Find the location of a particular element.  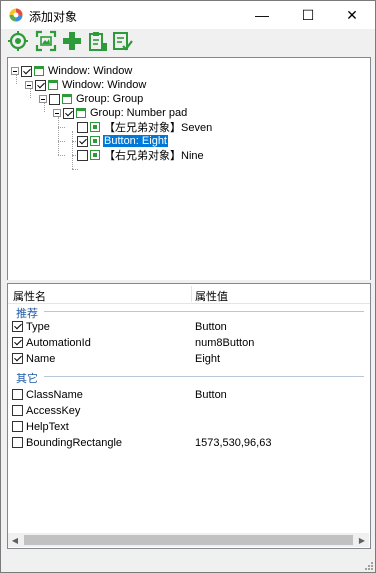

tree-node-window-child: Window is located at coordinates (86, 85).